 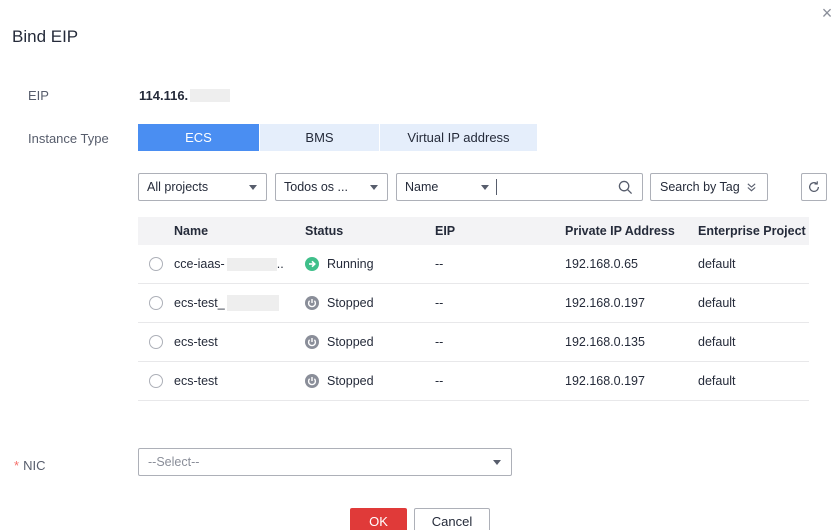 What do you see at coordinates (324, 231) in the screenshot?
I see `column-header-status: Status` at bounding box center [324, 231].